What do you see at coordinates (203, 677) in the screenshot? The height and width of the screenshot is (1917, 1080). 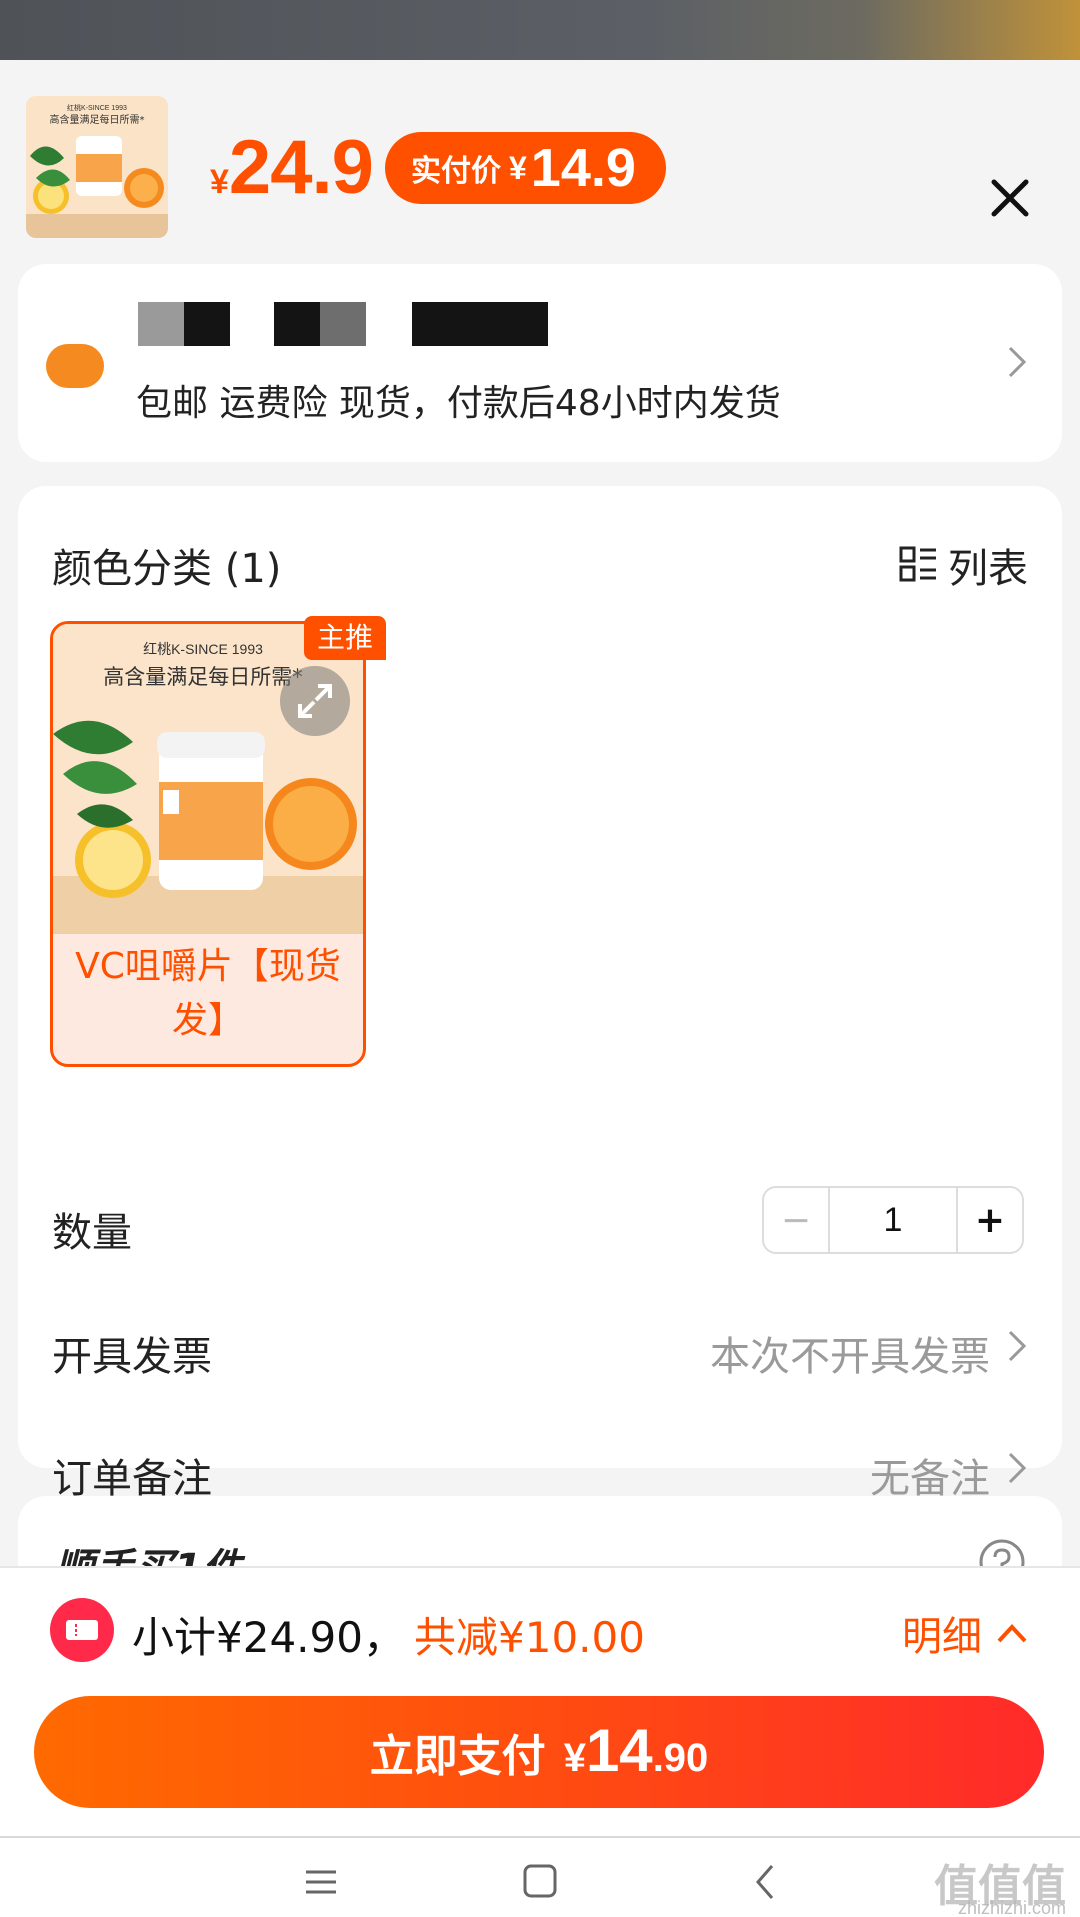 I see `sku-image-slogan: 高含量满足每日所需*` at bounding box center [203, 677].